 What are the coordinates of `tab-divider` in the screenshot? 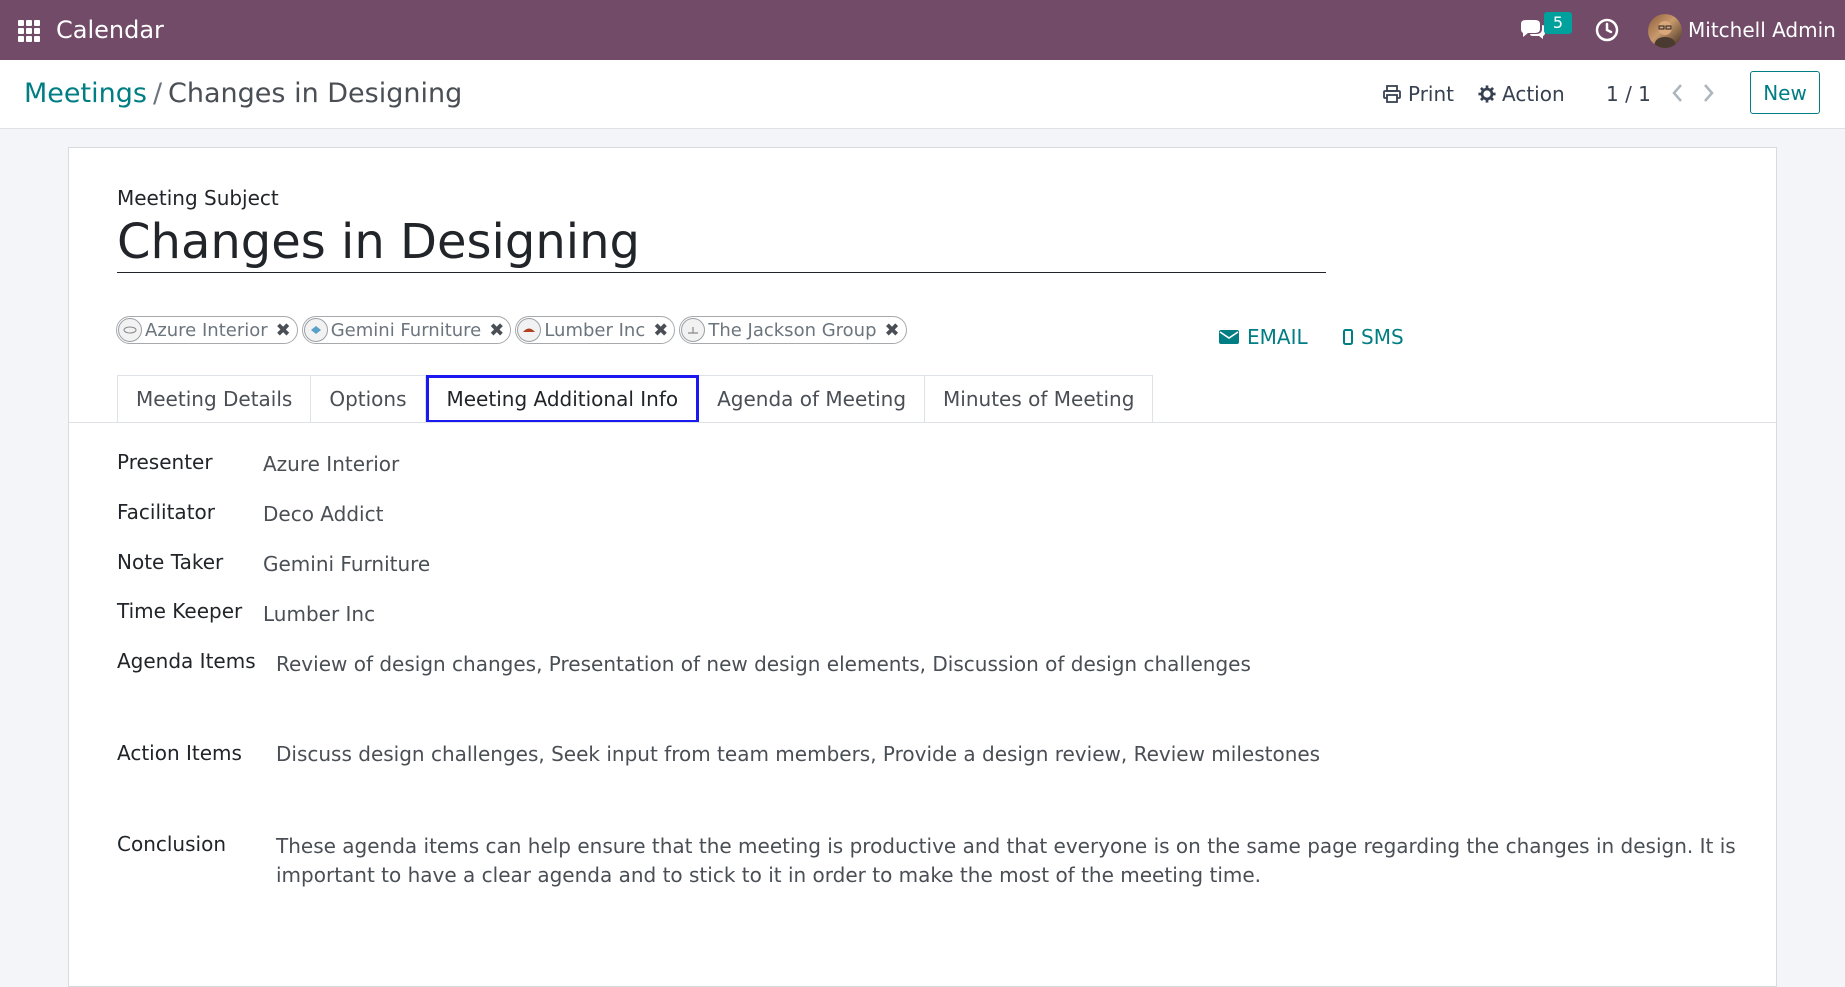 It's located at (922, 422).